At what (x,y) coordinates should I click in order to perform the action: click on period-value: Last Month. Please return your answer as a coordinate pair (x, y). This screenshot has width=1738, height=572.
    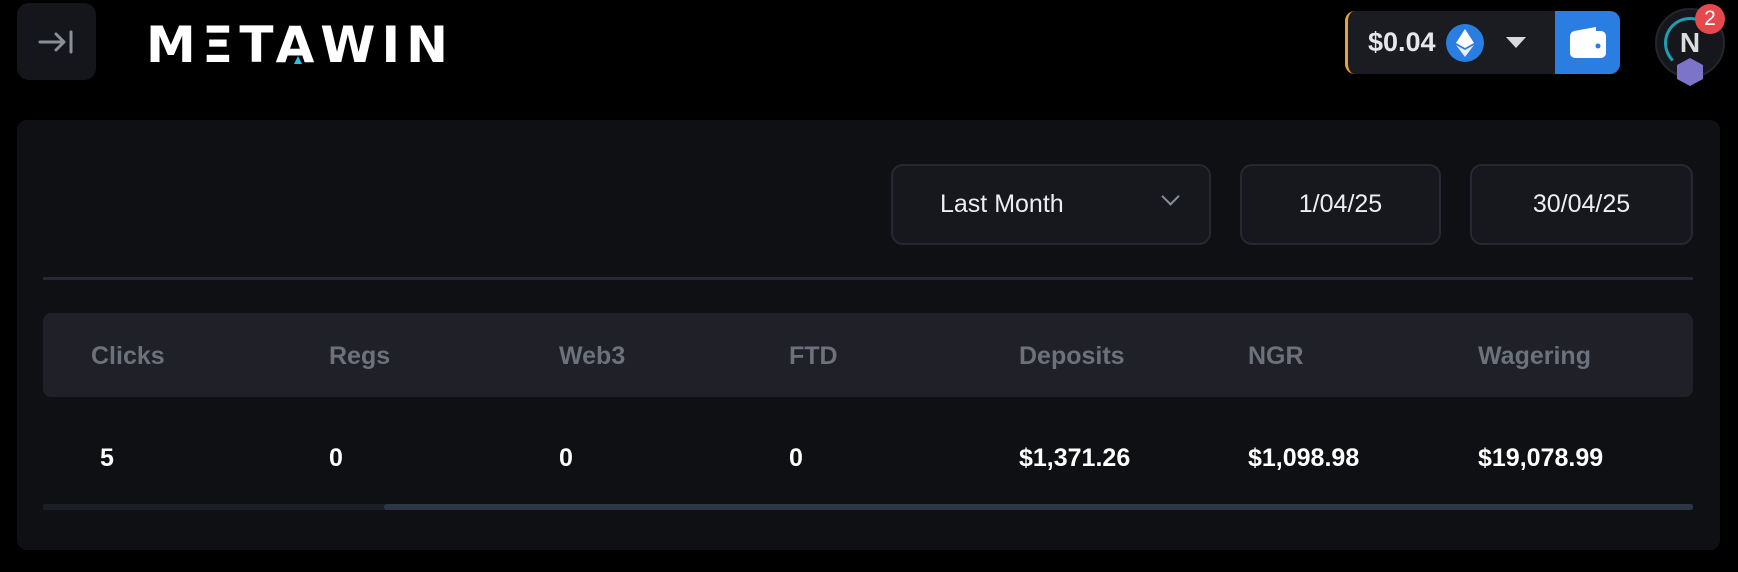
    Looking at the image, I should click on (1002, 204).